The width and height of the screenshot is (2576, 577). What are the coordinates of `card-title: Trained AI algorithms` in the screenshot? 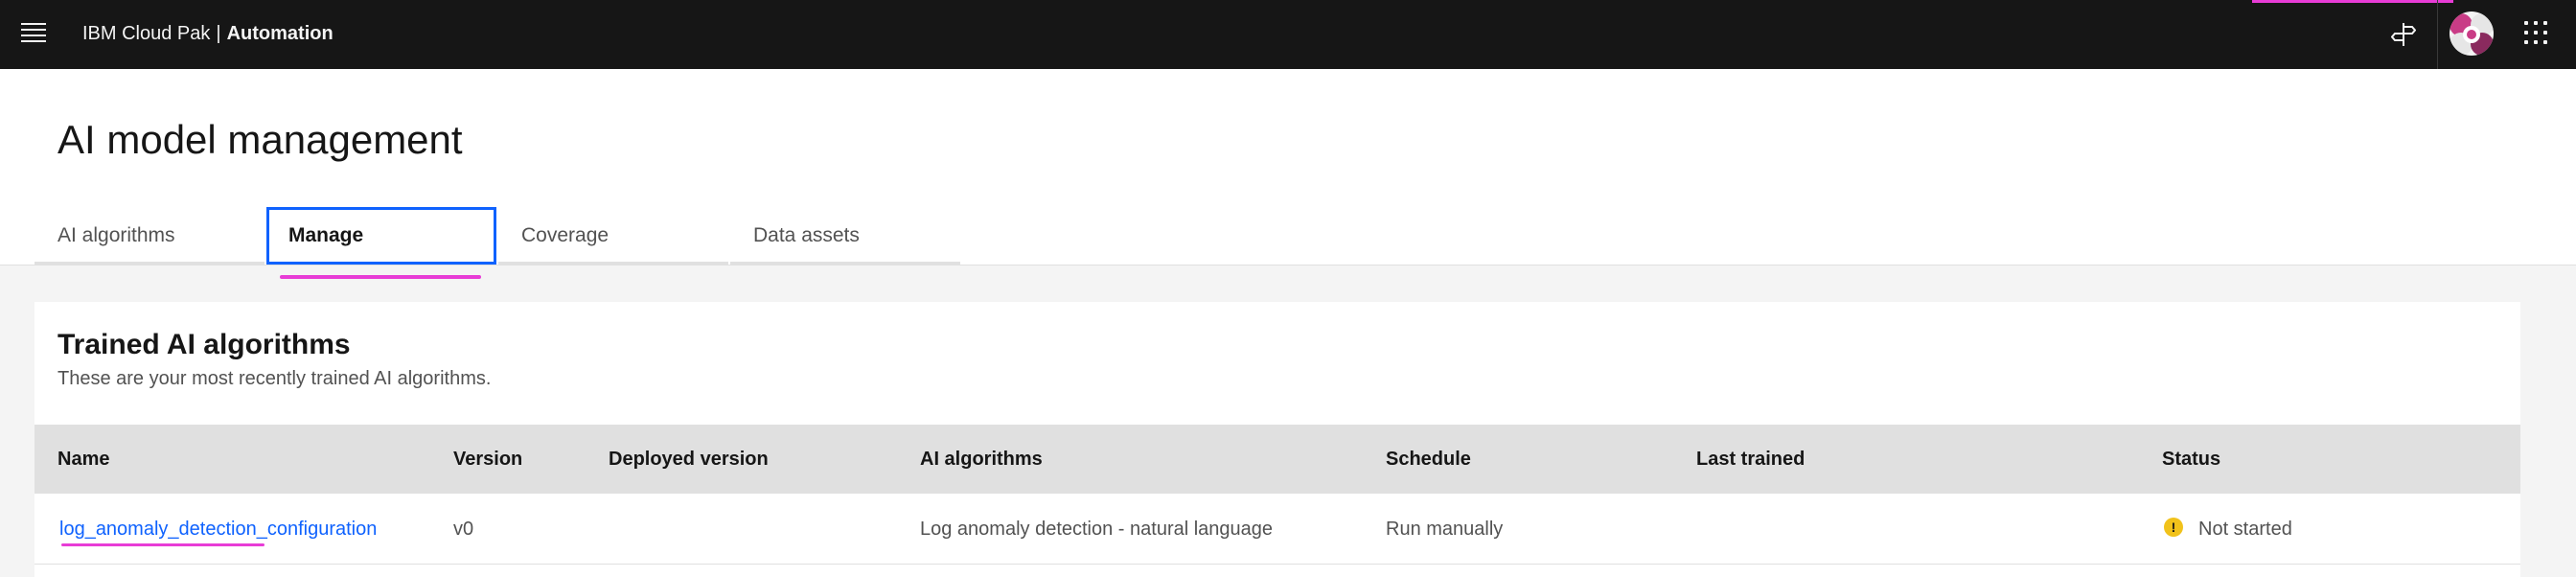 It's located at (204, 344).